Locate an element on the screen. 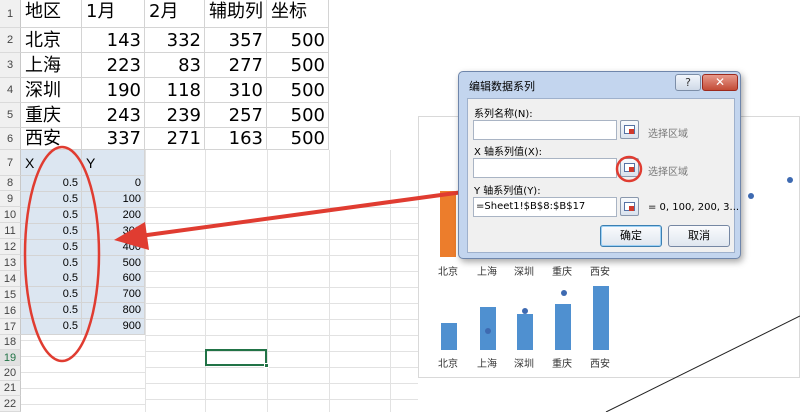 The width and height of the screenshot is (800, 412). row-header-10: 10 is located at coordinates (10, 215).